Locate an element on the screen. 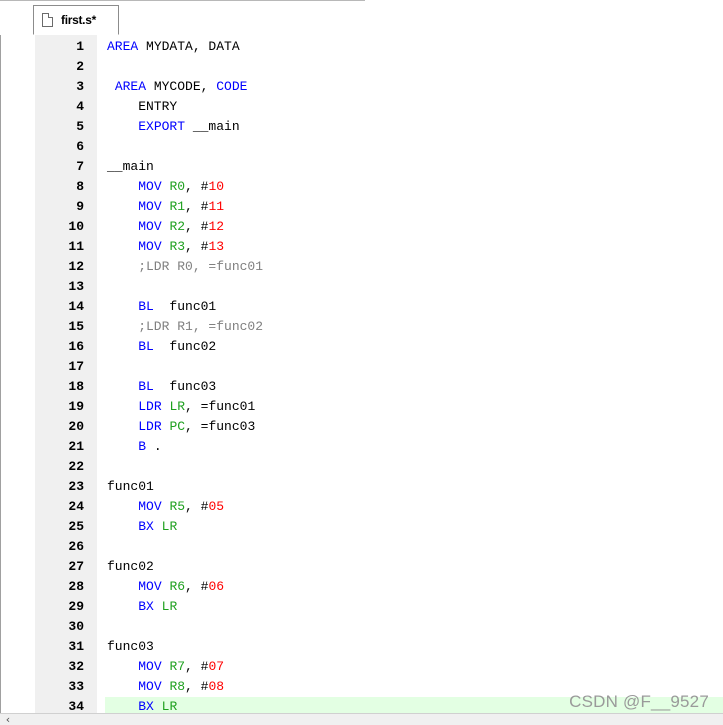 This screenshot has width=723, height=725. code-line: 13 is located at coordinates (362, 287).